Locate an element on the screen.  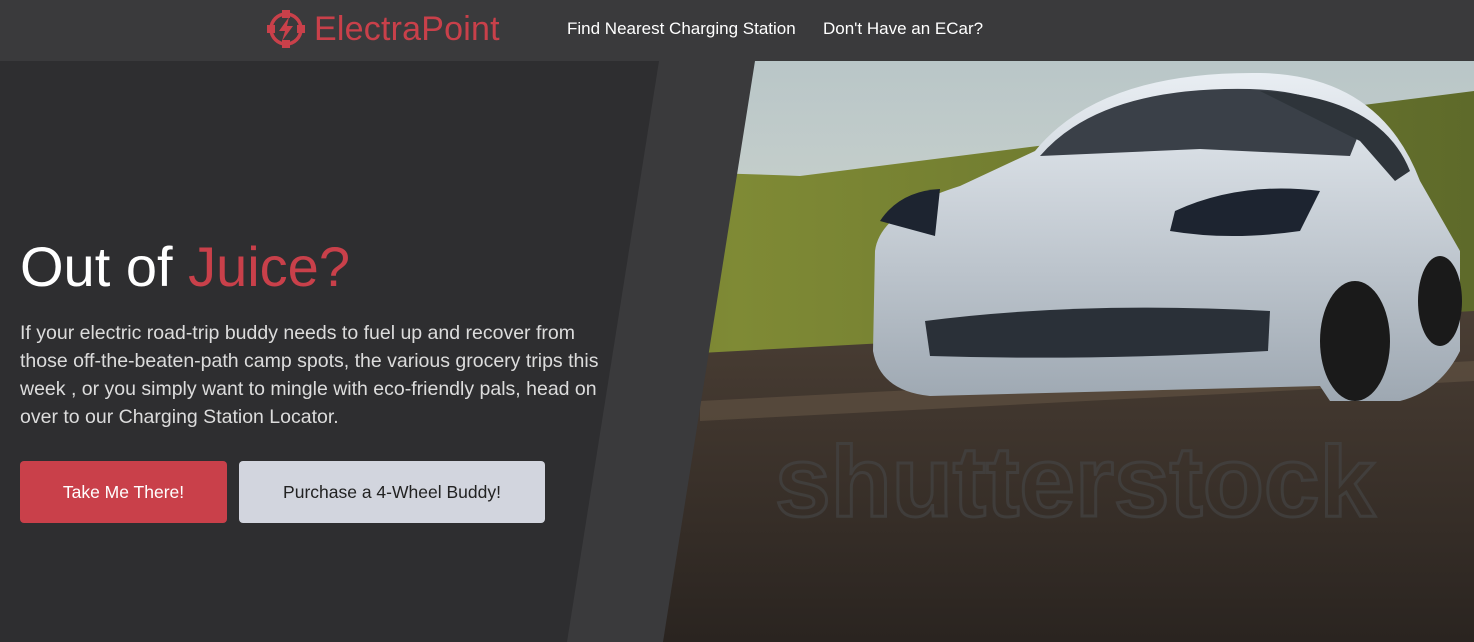
headline-text: Out of is located at coordinates (104, 266).